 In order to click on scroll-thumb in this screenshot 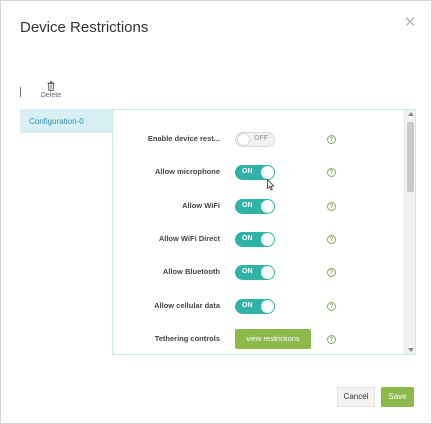, I will do `click(410, 157)`.